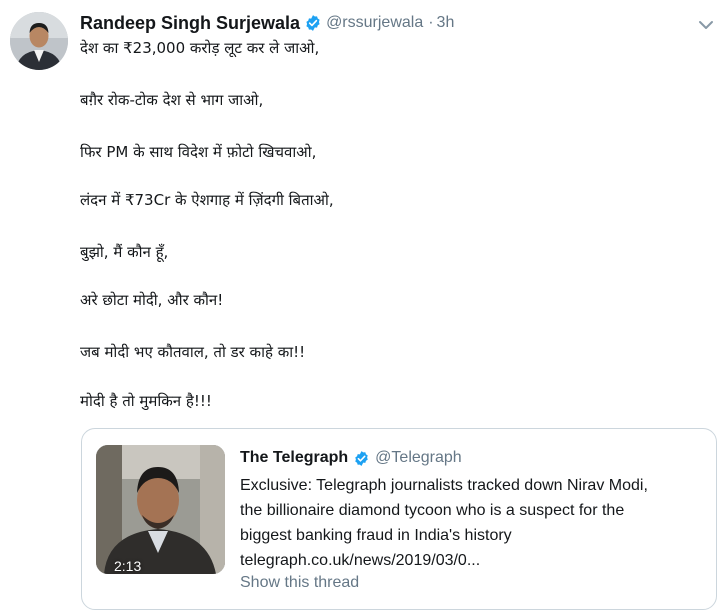 The width and height of the screenshot is (720, 610). Describe the element at coordinates (152, 300) in the screenshot. I see `tweet-line: अरे छोटा मोदी, और कौन!` at that location.